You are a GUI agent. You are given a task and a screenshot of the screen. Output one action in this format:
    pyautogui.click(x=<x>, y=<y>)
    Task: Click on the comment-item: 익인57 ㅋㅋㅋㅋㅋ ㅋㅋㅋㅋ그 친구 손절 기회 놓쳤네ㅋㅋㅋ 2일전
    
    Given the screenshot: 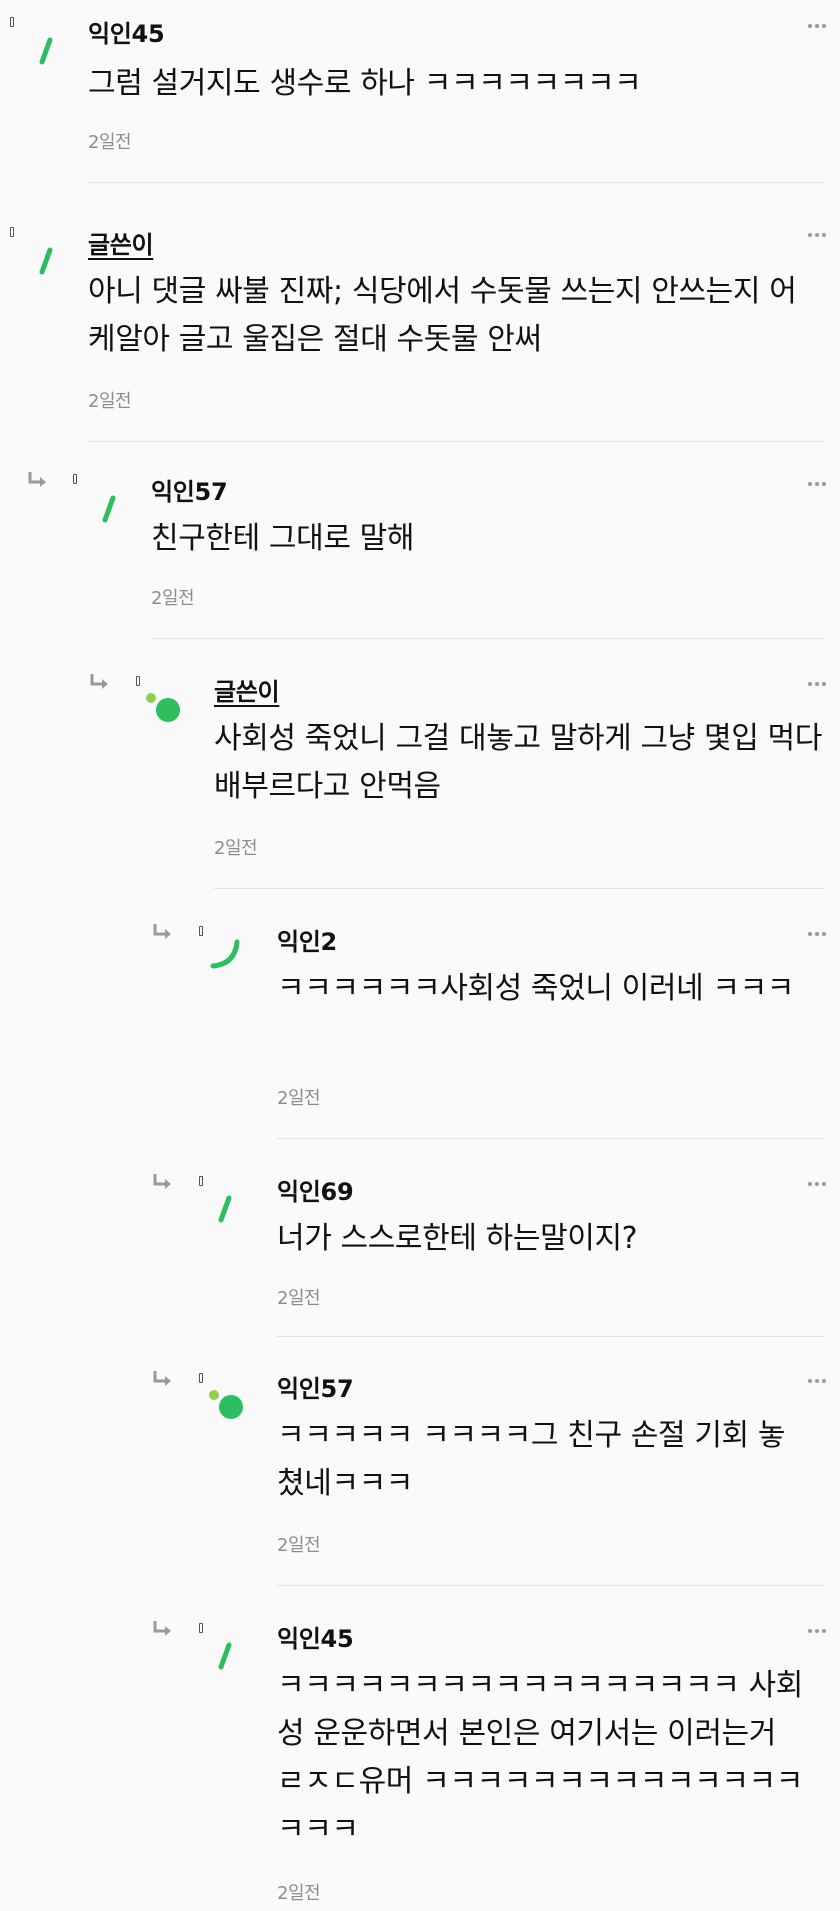 What is the action you would take?
    pyautogui.click(x=420, y=1464)
    